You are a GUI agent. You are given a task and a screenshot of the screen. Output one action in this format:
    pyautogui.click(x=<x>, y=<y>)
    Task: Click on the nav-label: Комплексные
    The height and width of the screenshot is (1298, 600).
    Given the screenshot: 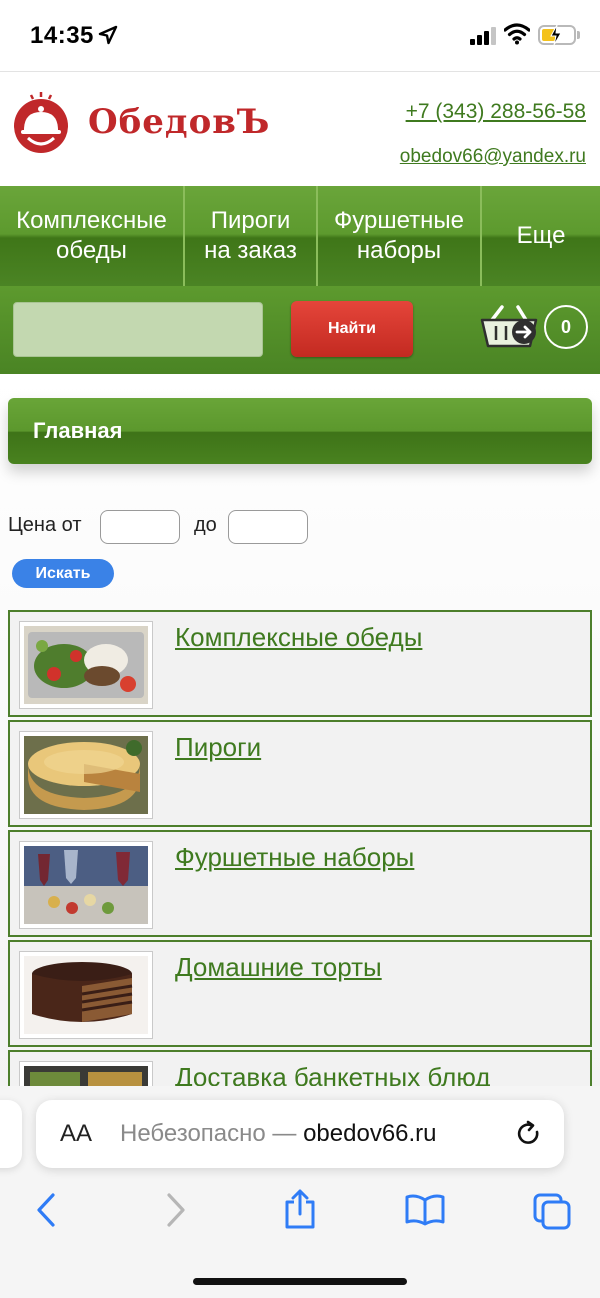 What is the action you would take?
    pyautogui.click(x=91, y=220)
    